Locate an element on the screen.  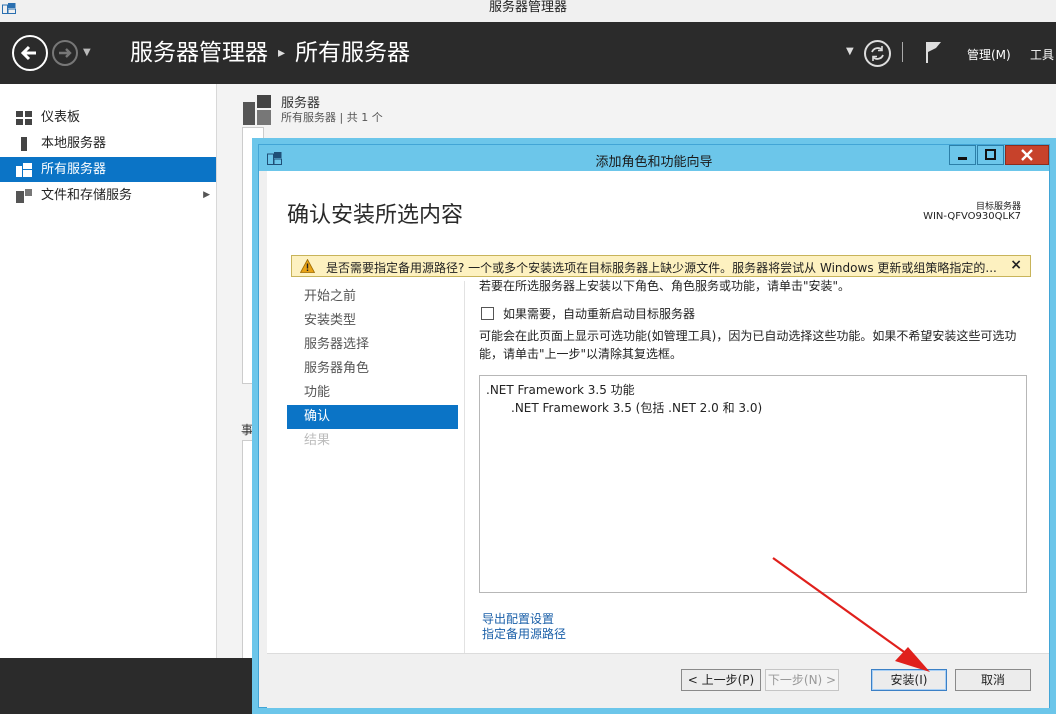
sidebar-item-local-server: 本地服务器 is located at coordinates (108, 143).